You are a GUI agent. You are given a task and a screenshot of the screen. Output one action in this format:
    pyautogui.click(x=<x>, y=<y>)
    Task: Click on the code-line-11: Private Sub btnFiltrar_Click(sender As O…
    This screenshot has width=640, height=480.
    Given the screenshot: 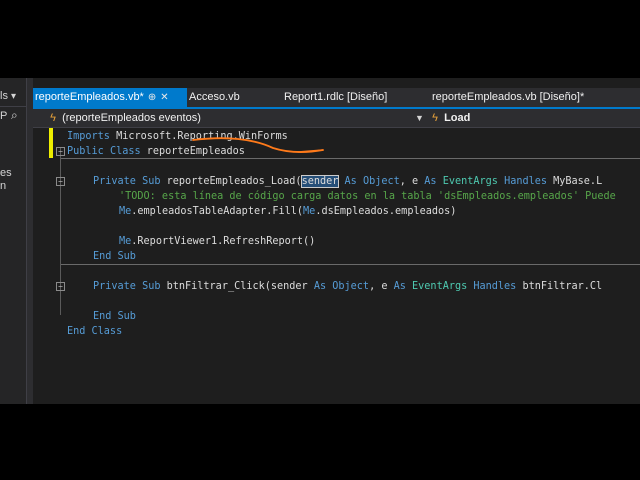 What is the action you would take?
    pyautogui.click(x=347, y=286)
    